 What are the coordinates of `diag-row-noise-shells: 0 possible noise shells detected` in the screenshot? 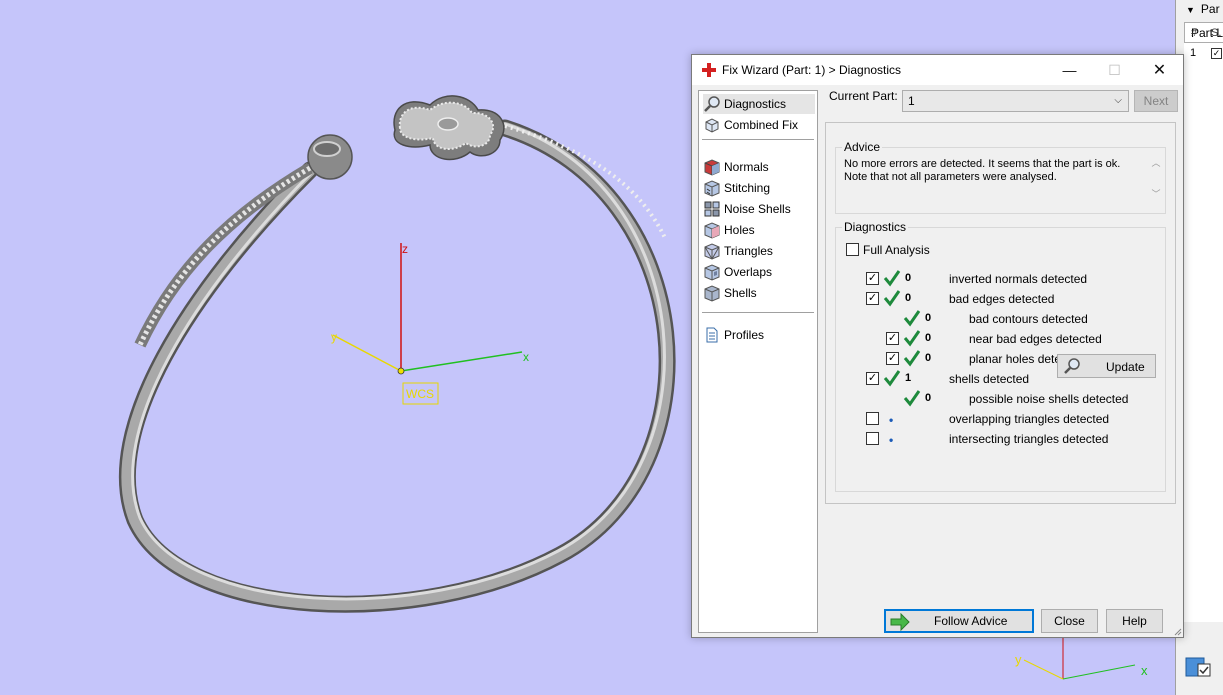 It's located at (1001, 399).